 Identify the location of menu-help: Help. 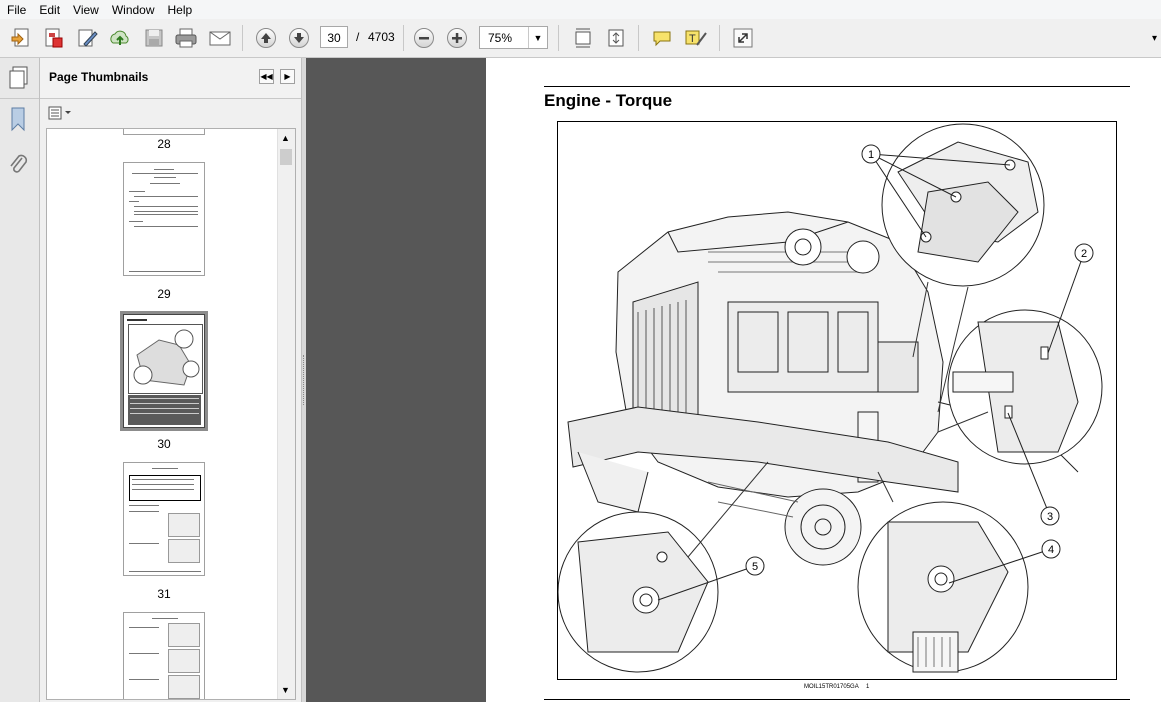
(180, 10).